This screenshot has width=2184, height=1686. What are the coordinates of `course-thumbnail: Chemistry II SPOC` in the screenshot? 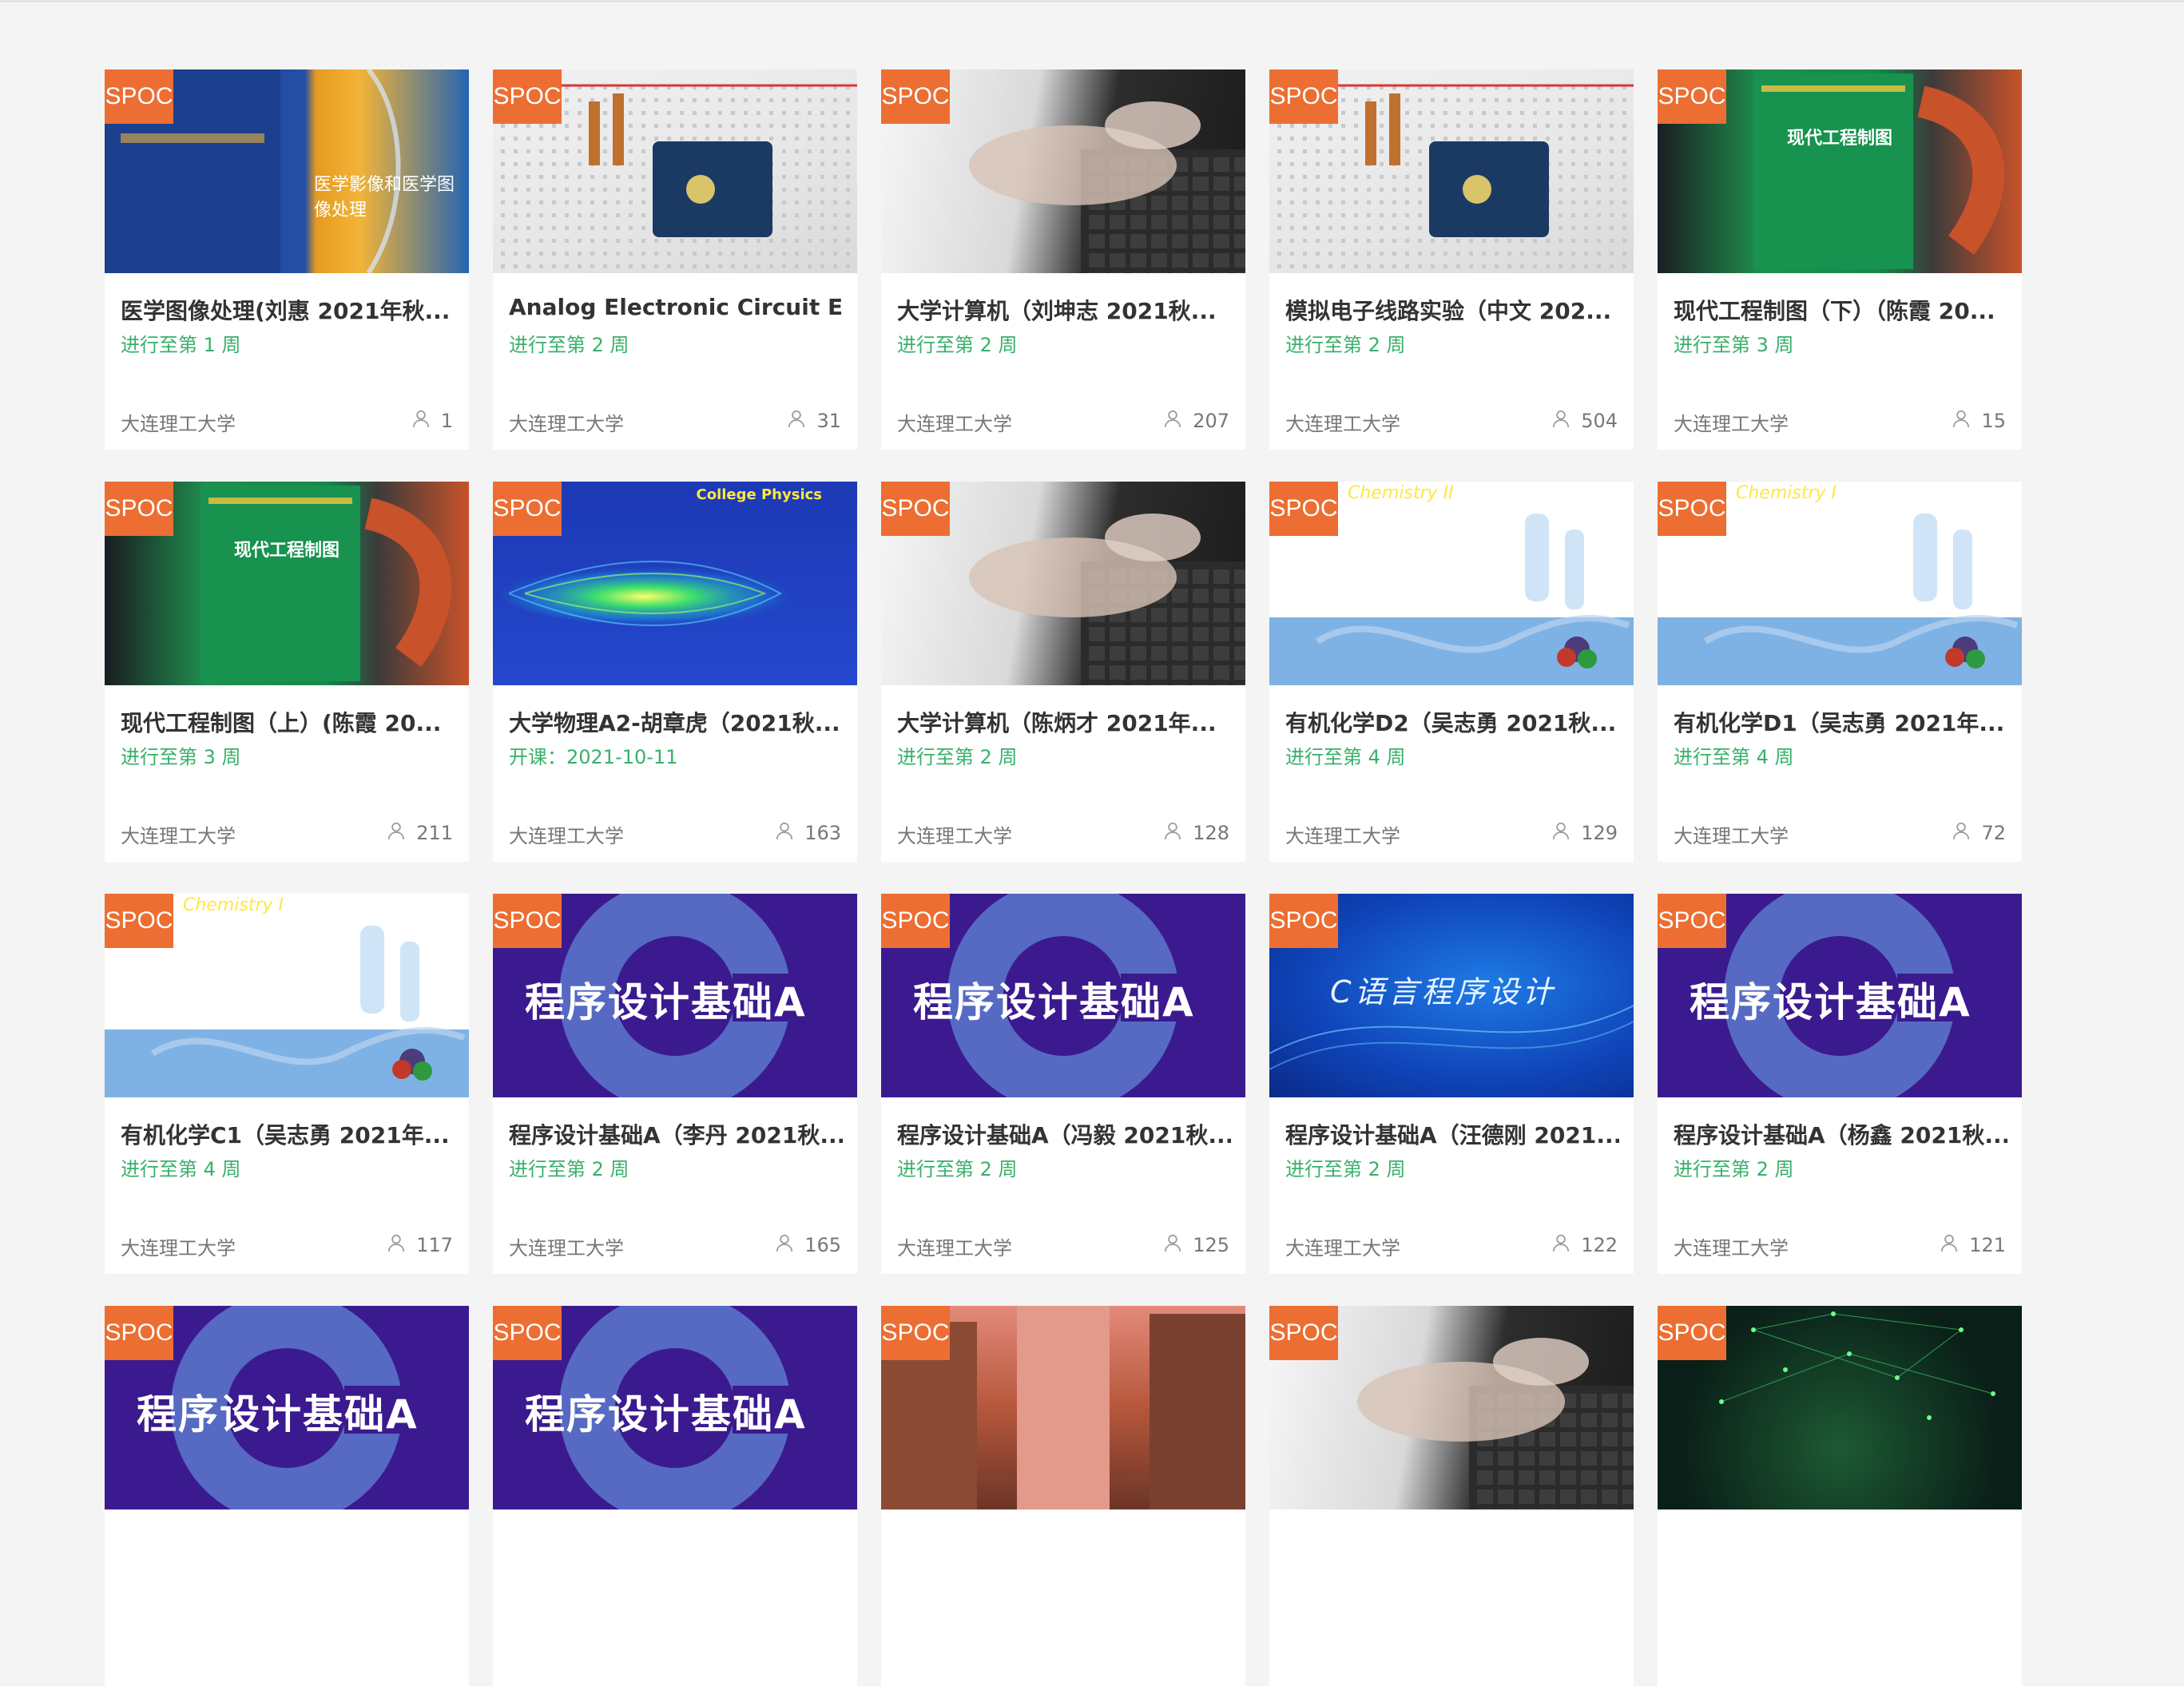 It's located at (1451, 583).